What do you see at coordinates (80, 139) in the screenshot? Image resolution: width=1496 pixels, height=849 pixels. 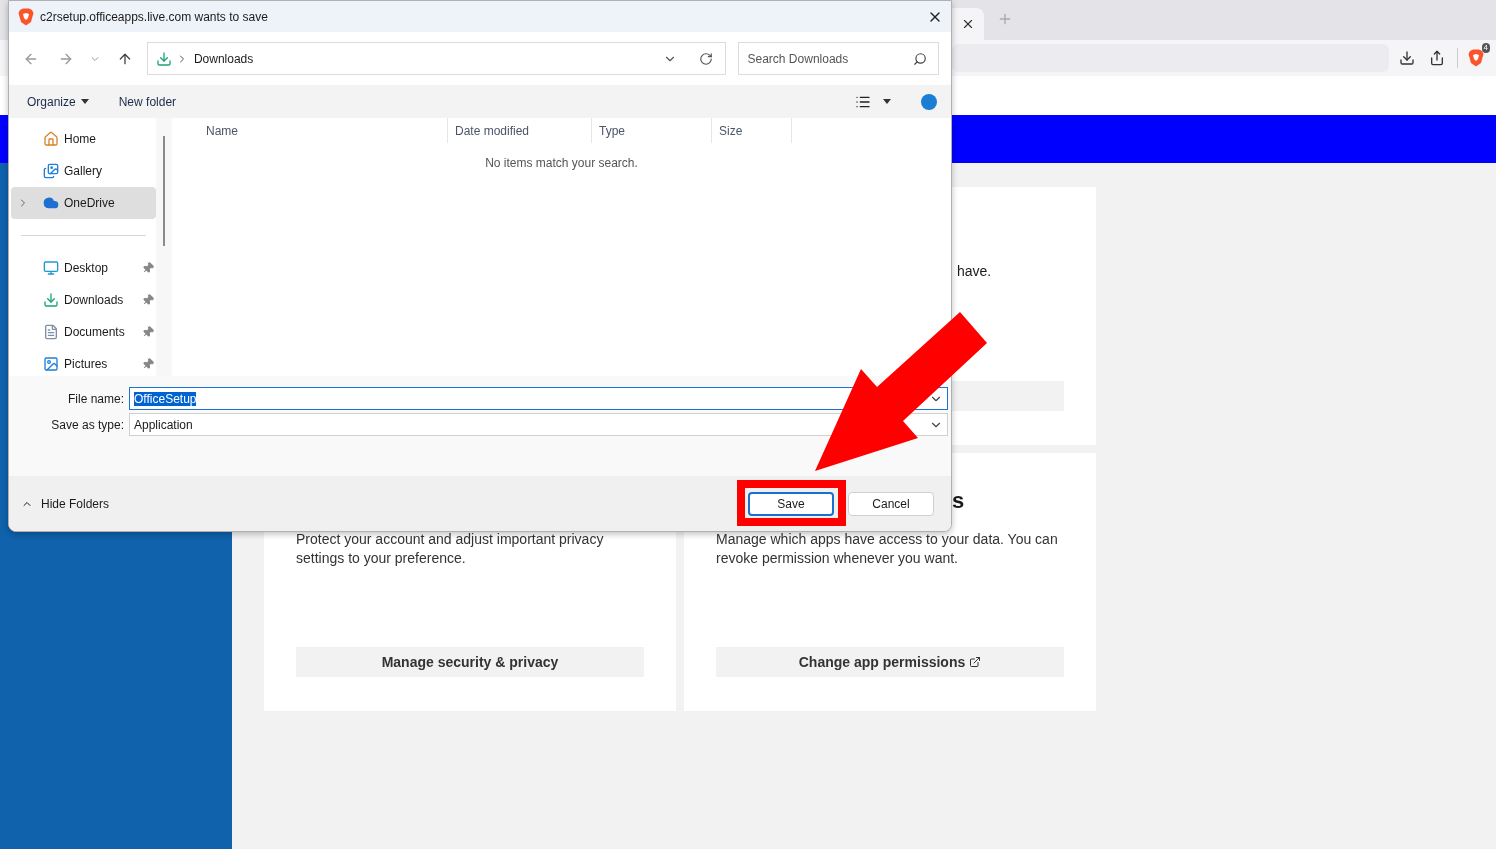 I see `nav-label: Home` at bounding box center [80, 139].